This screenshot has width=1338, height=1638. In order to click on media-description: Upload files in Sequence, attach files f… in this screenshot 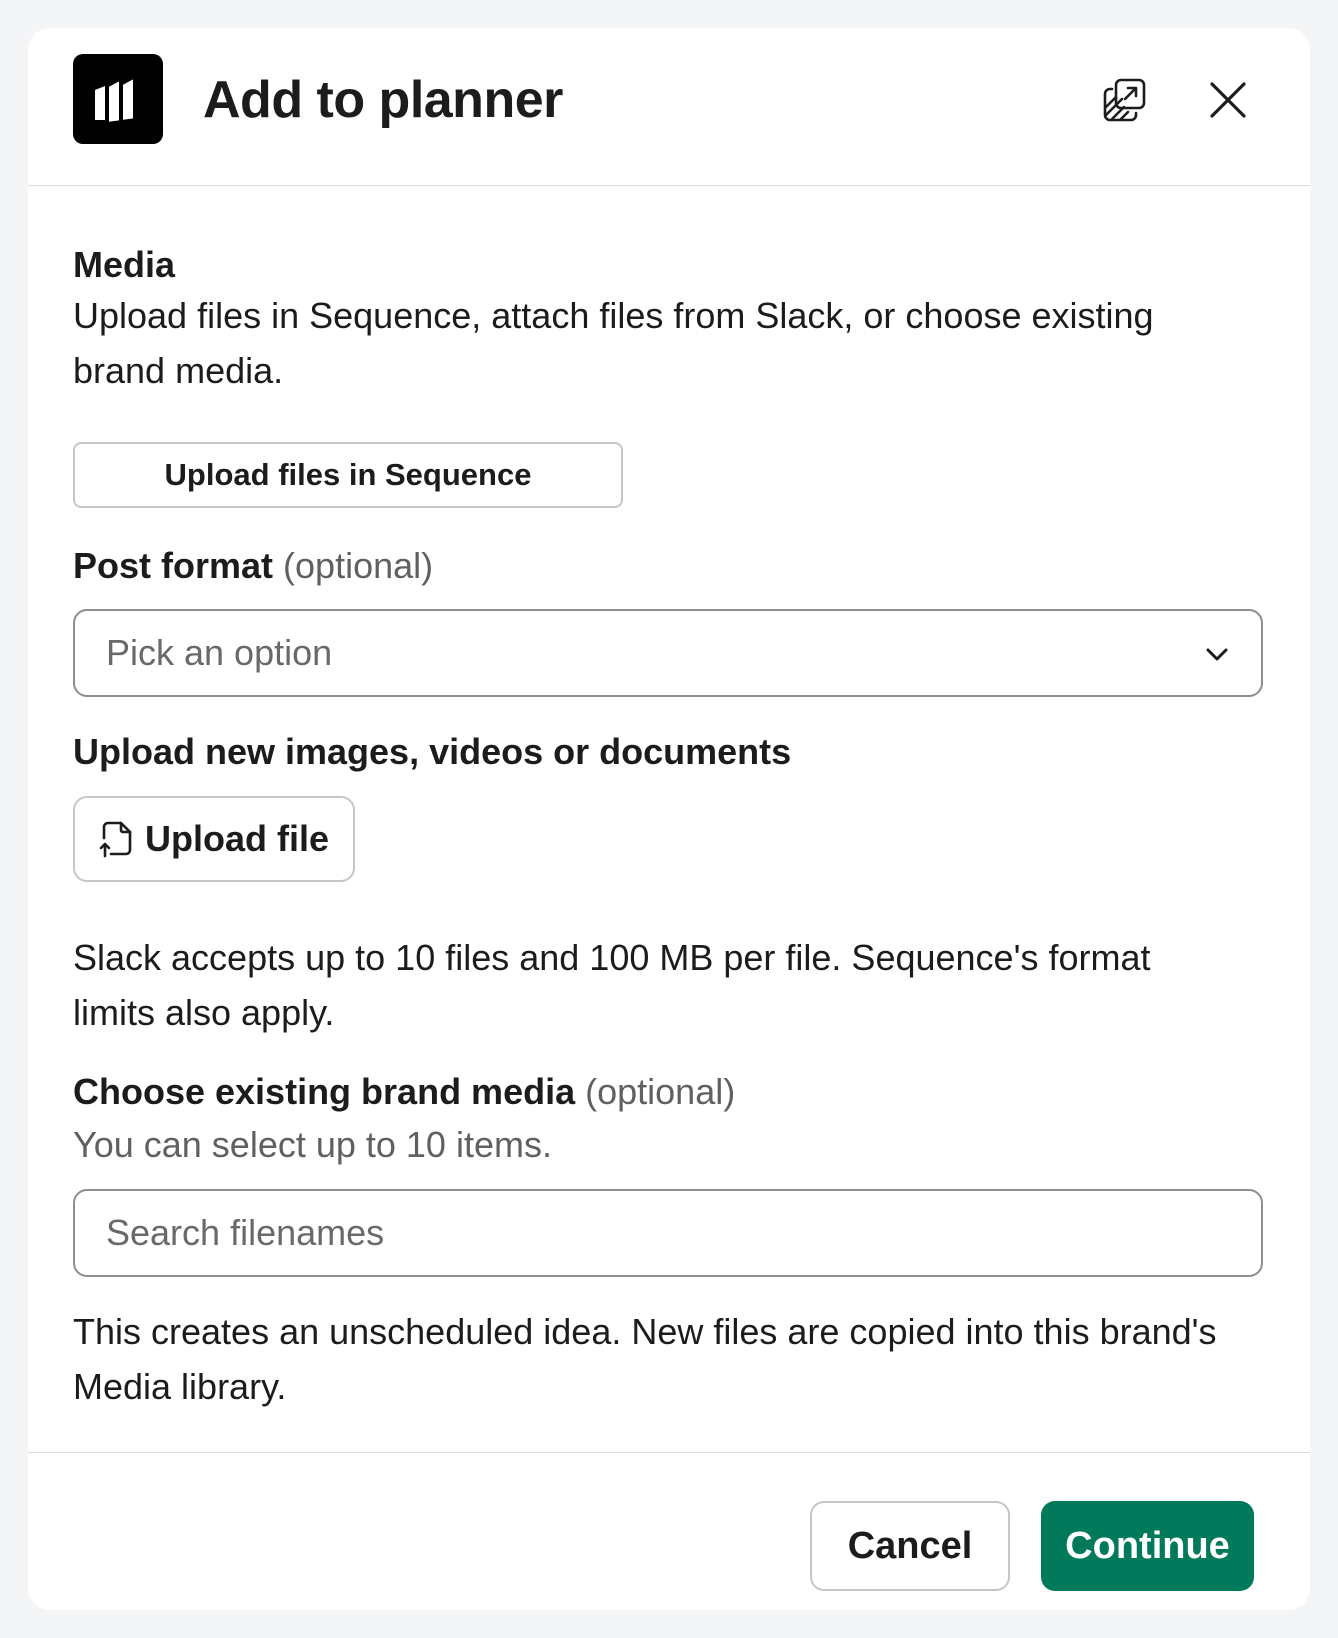, I will do `click(613, 343)`.